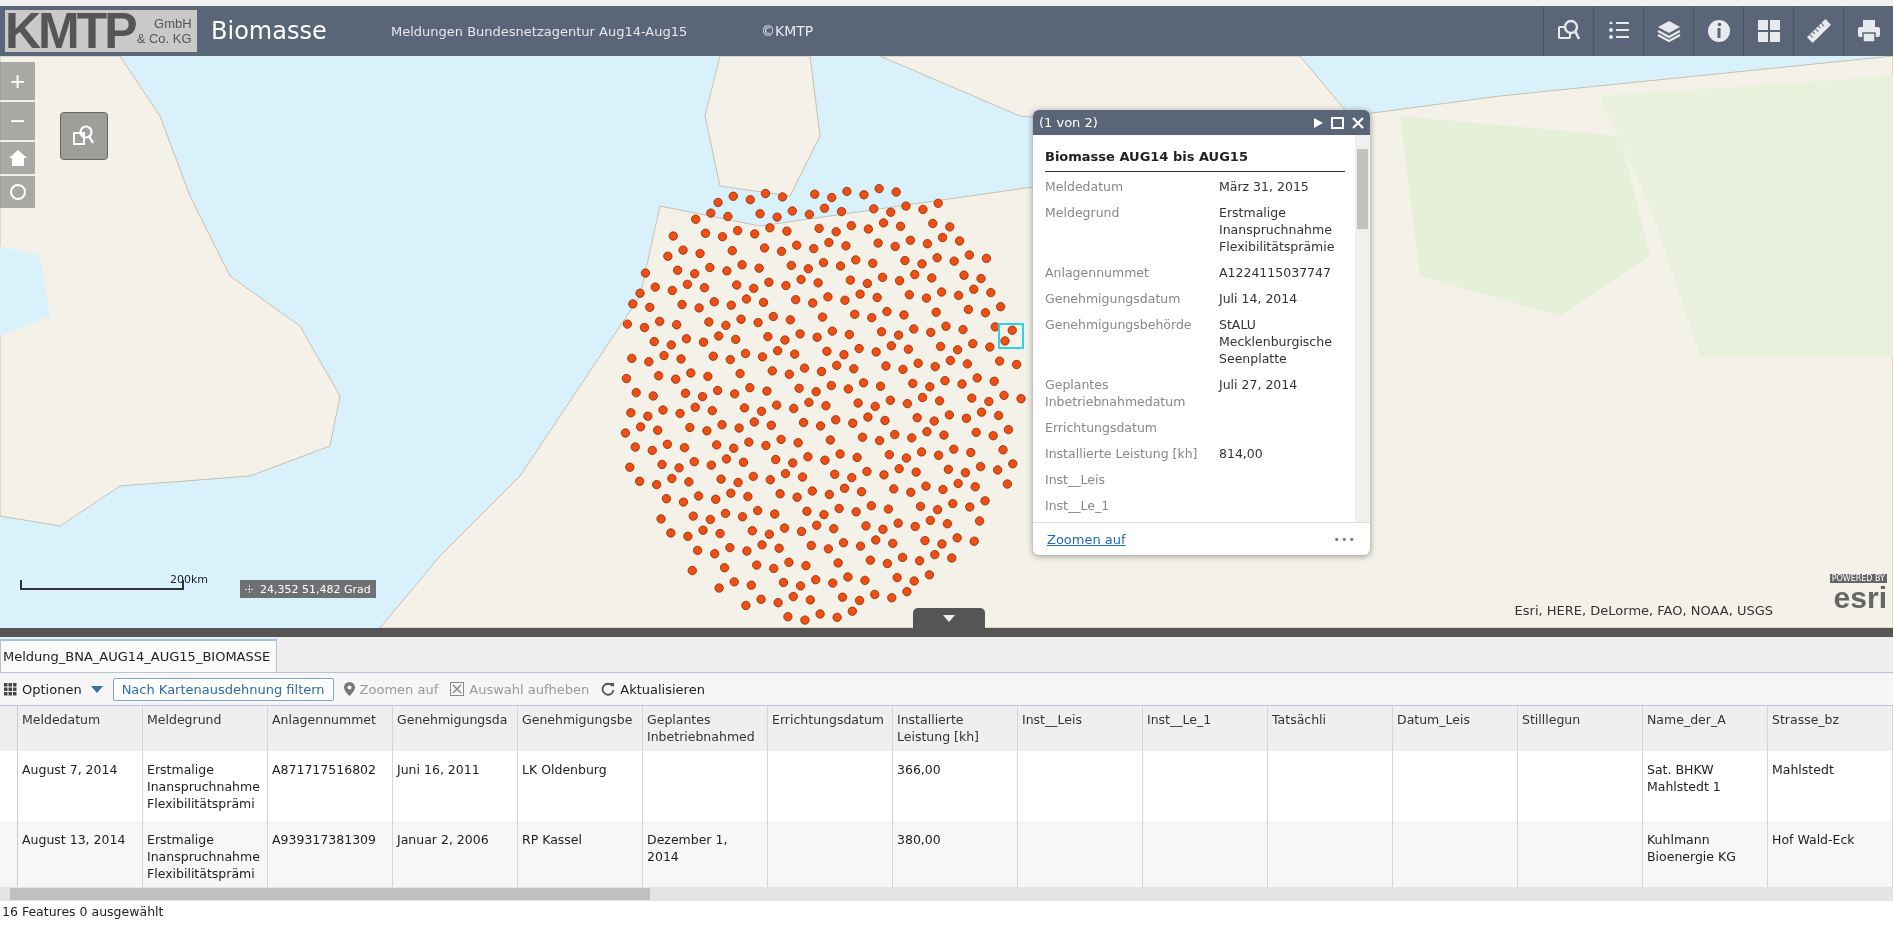  I want to click on field-label: Errichtungsdatum, so click(1101, 427).